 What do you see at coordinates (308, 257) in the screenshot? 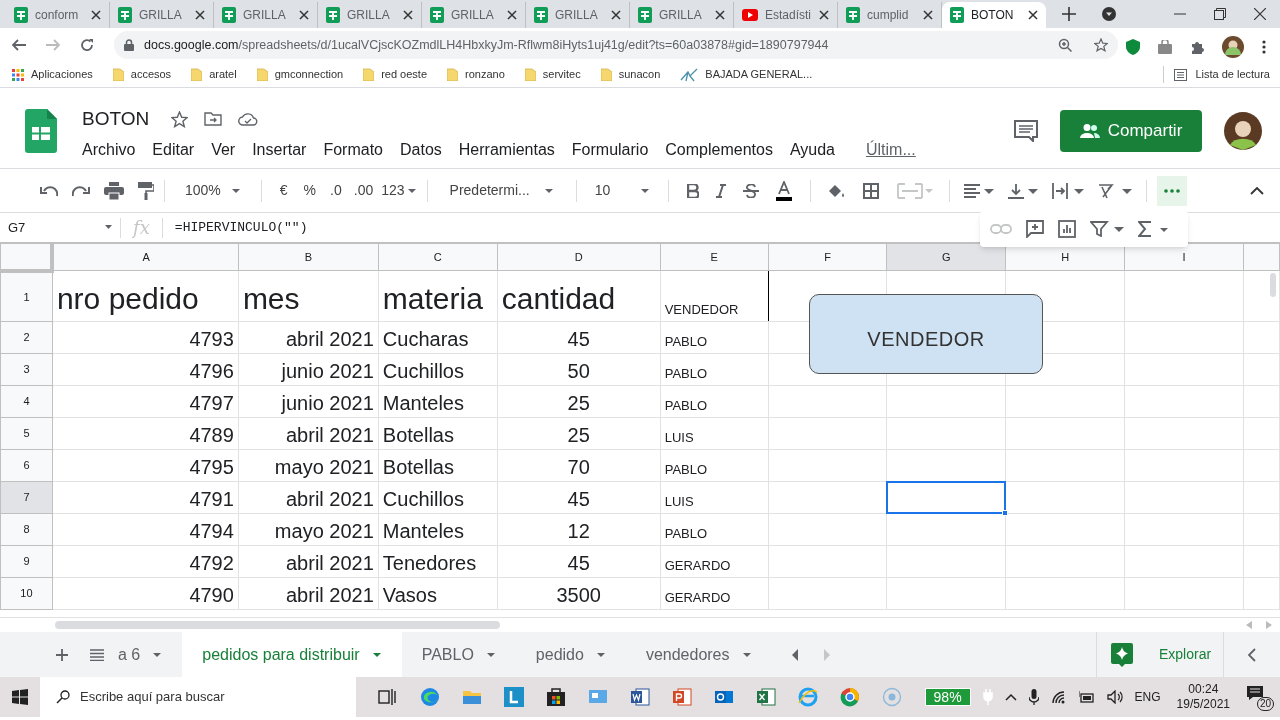
I see `column-header: B` at bounding box center [308, 257].